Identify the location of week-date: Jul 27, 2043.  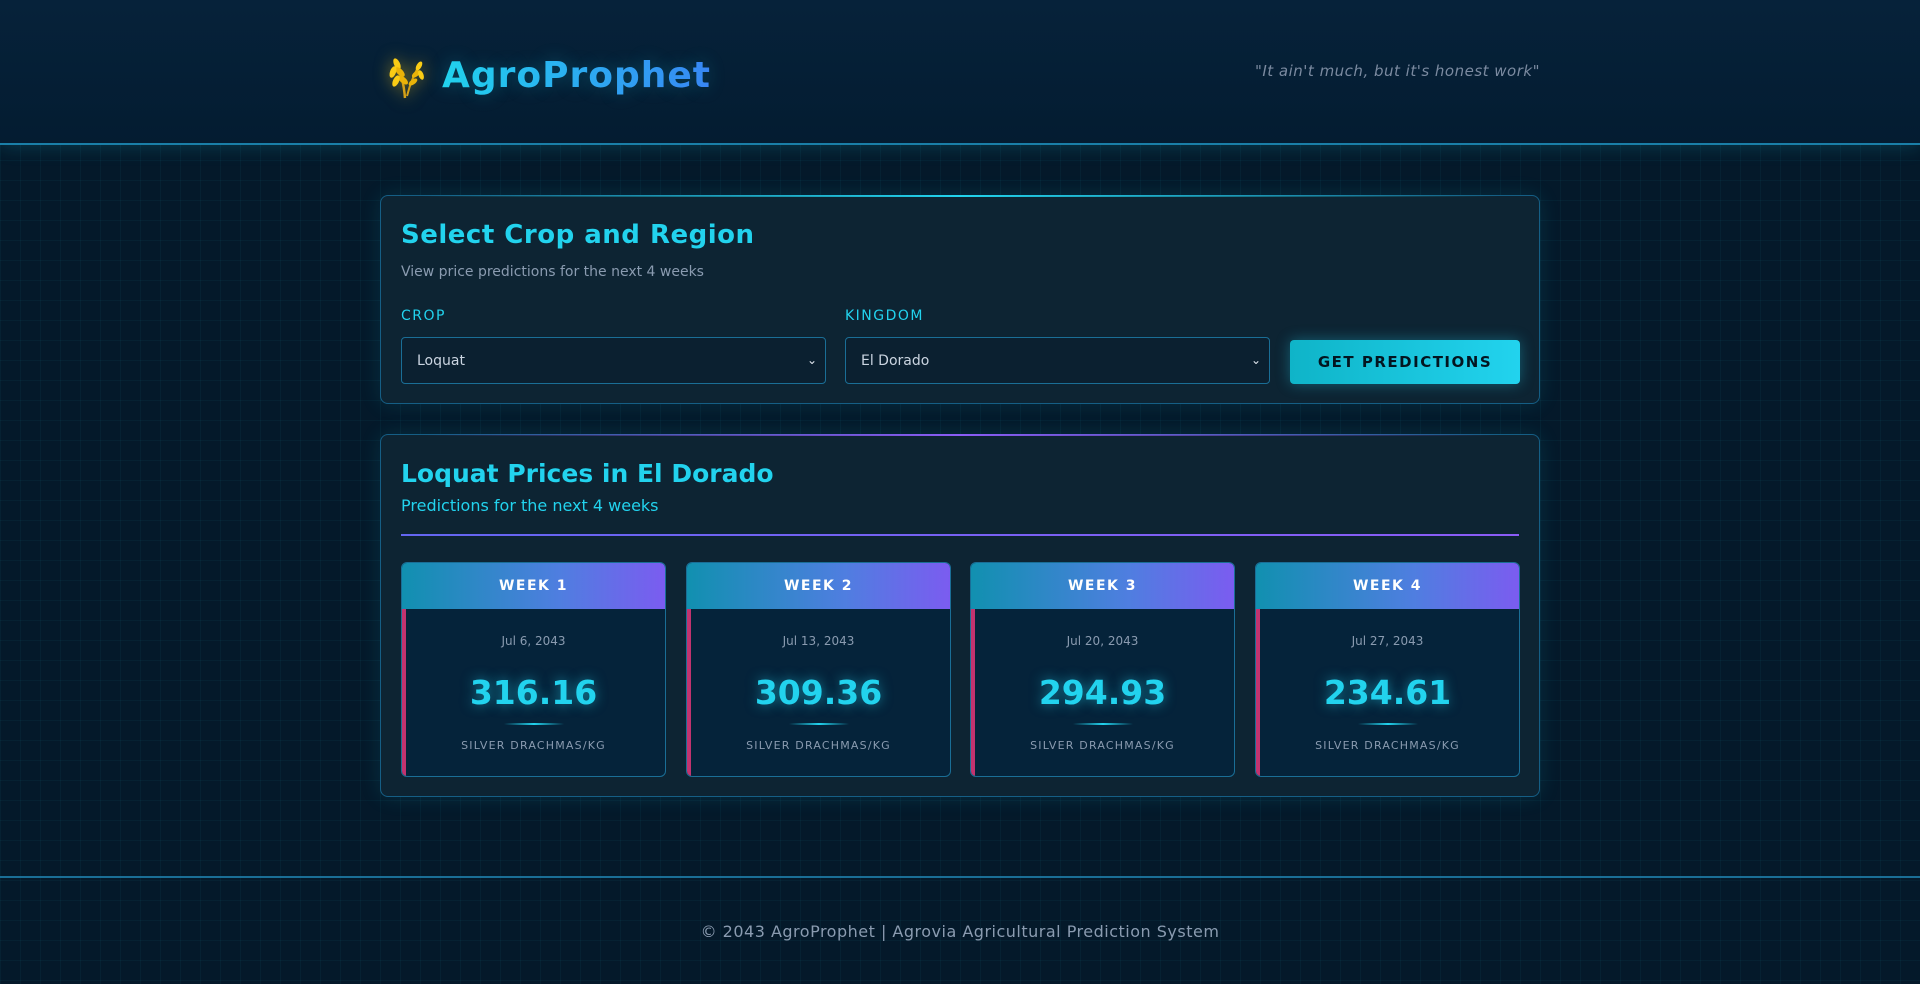
(1387, 641).